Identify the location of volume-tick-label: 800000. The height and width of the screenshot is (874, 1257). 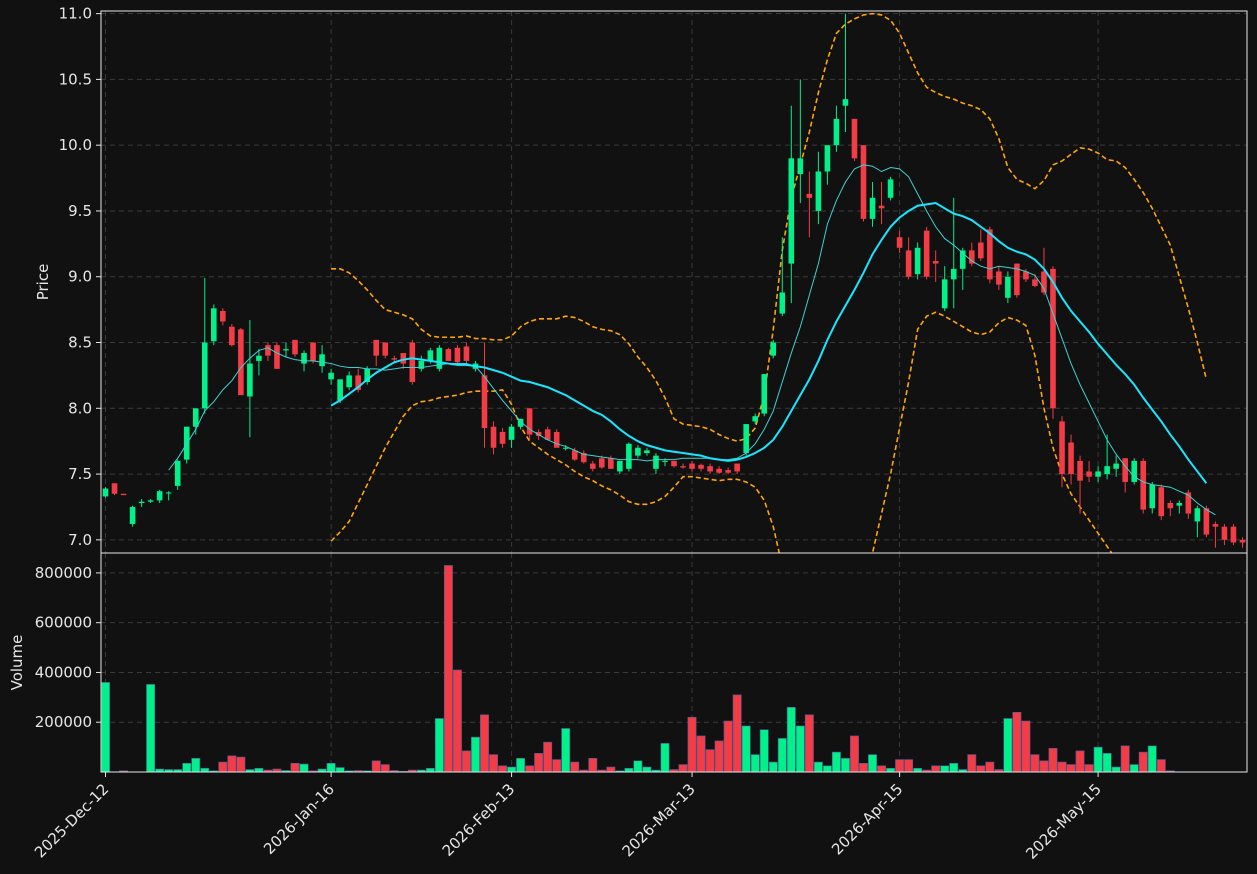
(63, 573).